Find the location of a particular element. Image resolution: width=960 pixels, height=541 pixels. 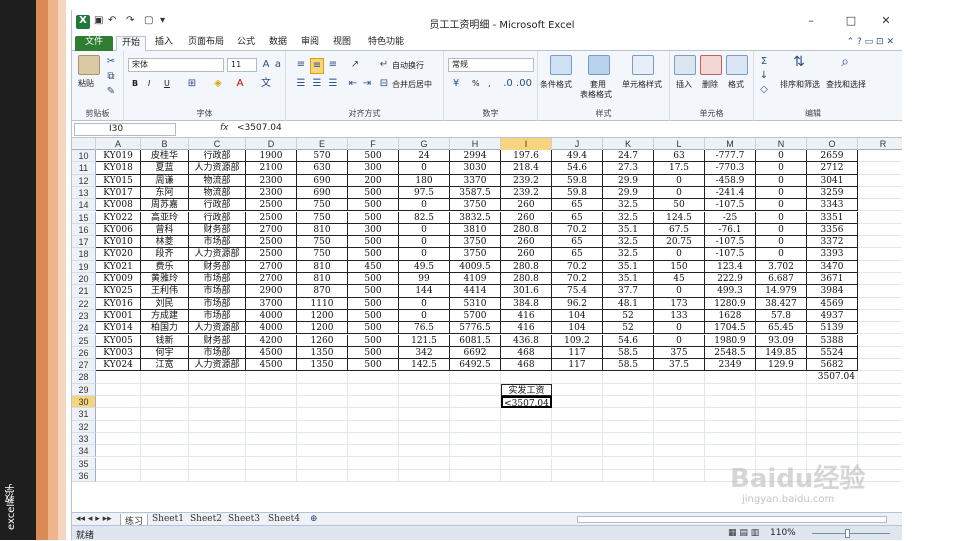

grid-cell: 3587.5 is located at coordinates (475, 193).